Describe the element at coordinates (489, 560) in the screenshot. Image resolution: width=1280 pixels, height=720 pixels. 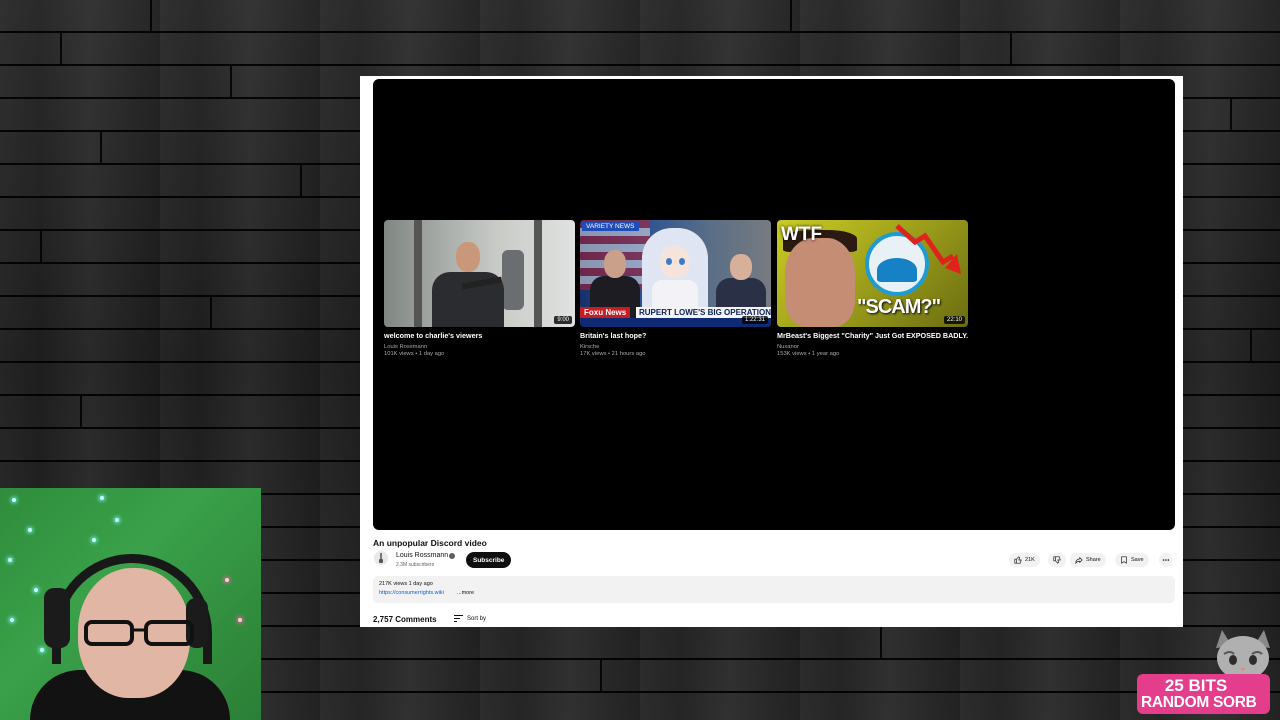
I see `subscribe-button: Subscribe` at that location.